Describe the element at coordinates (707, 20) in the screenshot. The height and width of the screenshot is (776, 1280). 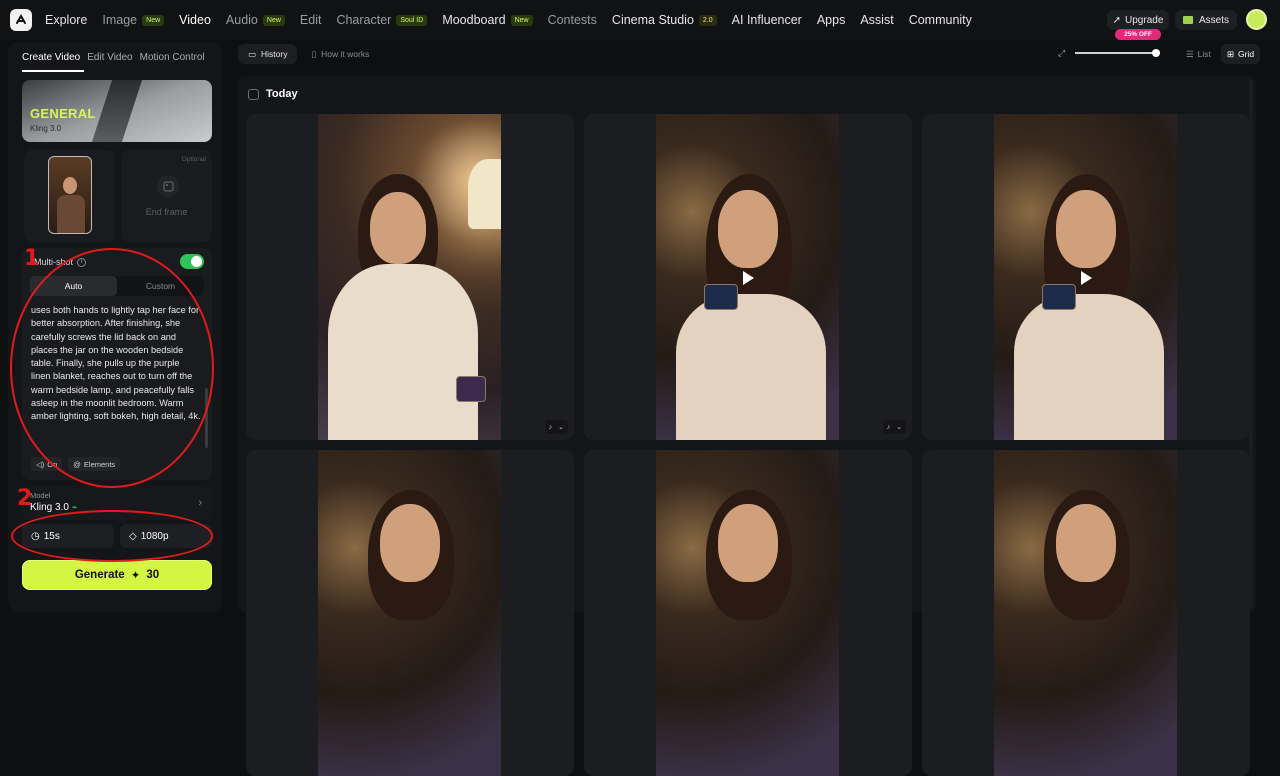
I see `nav-badge: 2.0` at that location.